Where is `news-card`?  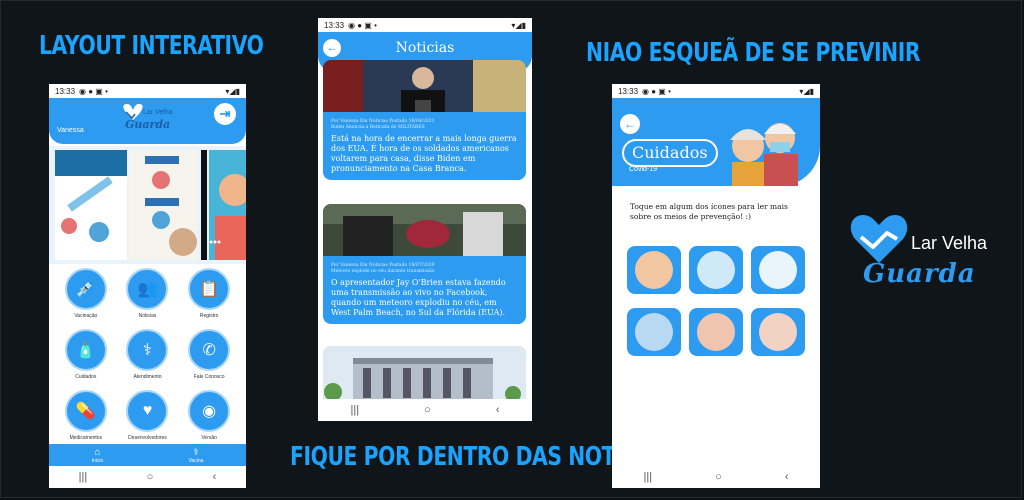
news-card is located at coordinates (424, 375).